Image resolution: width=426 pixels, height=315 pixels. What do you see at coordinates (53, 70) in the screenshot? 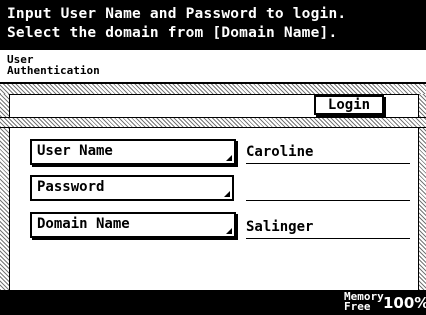
I see `breadcrumb-line-2: Authentication` at bounding box center [53, 70].